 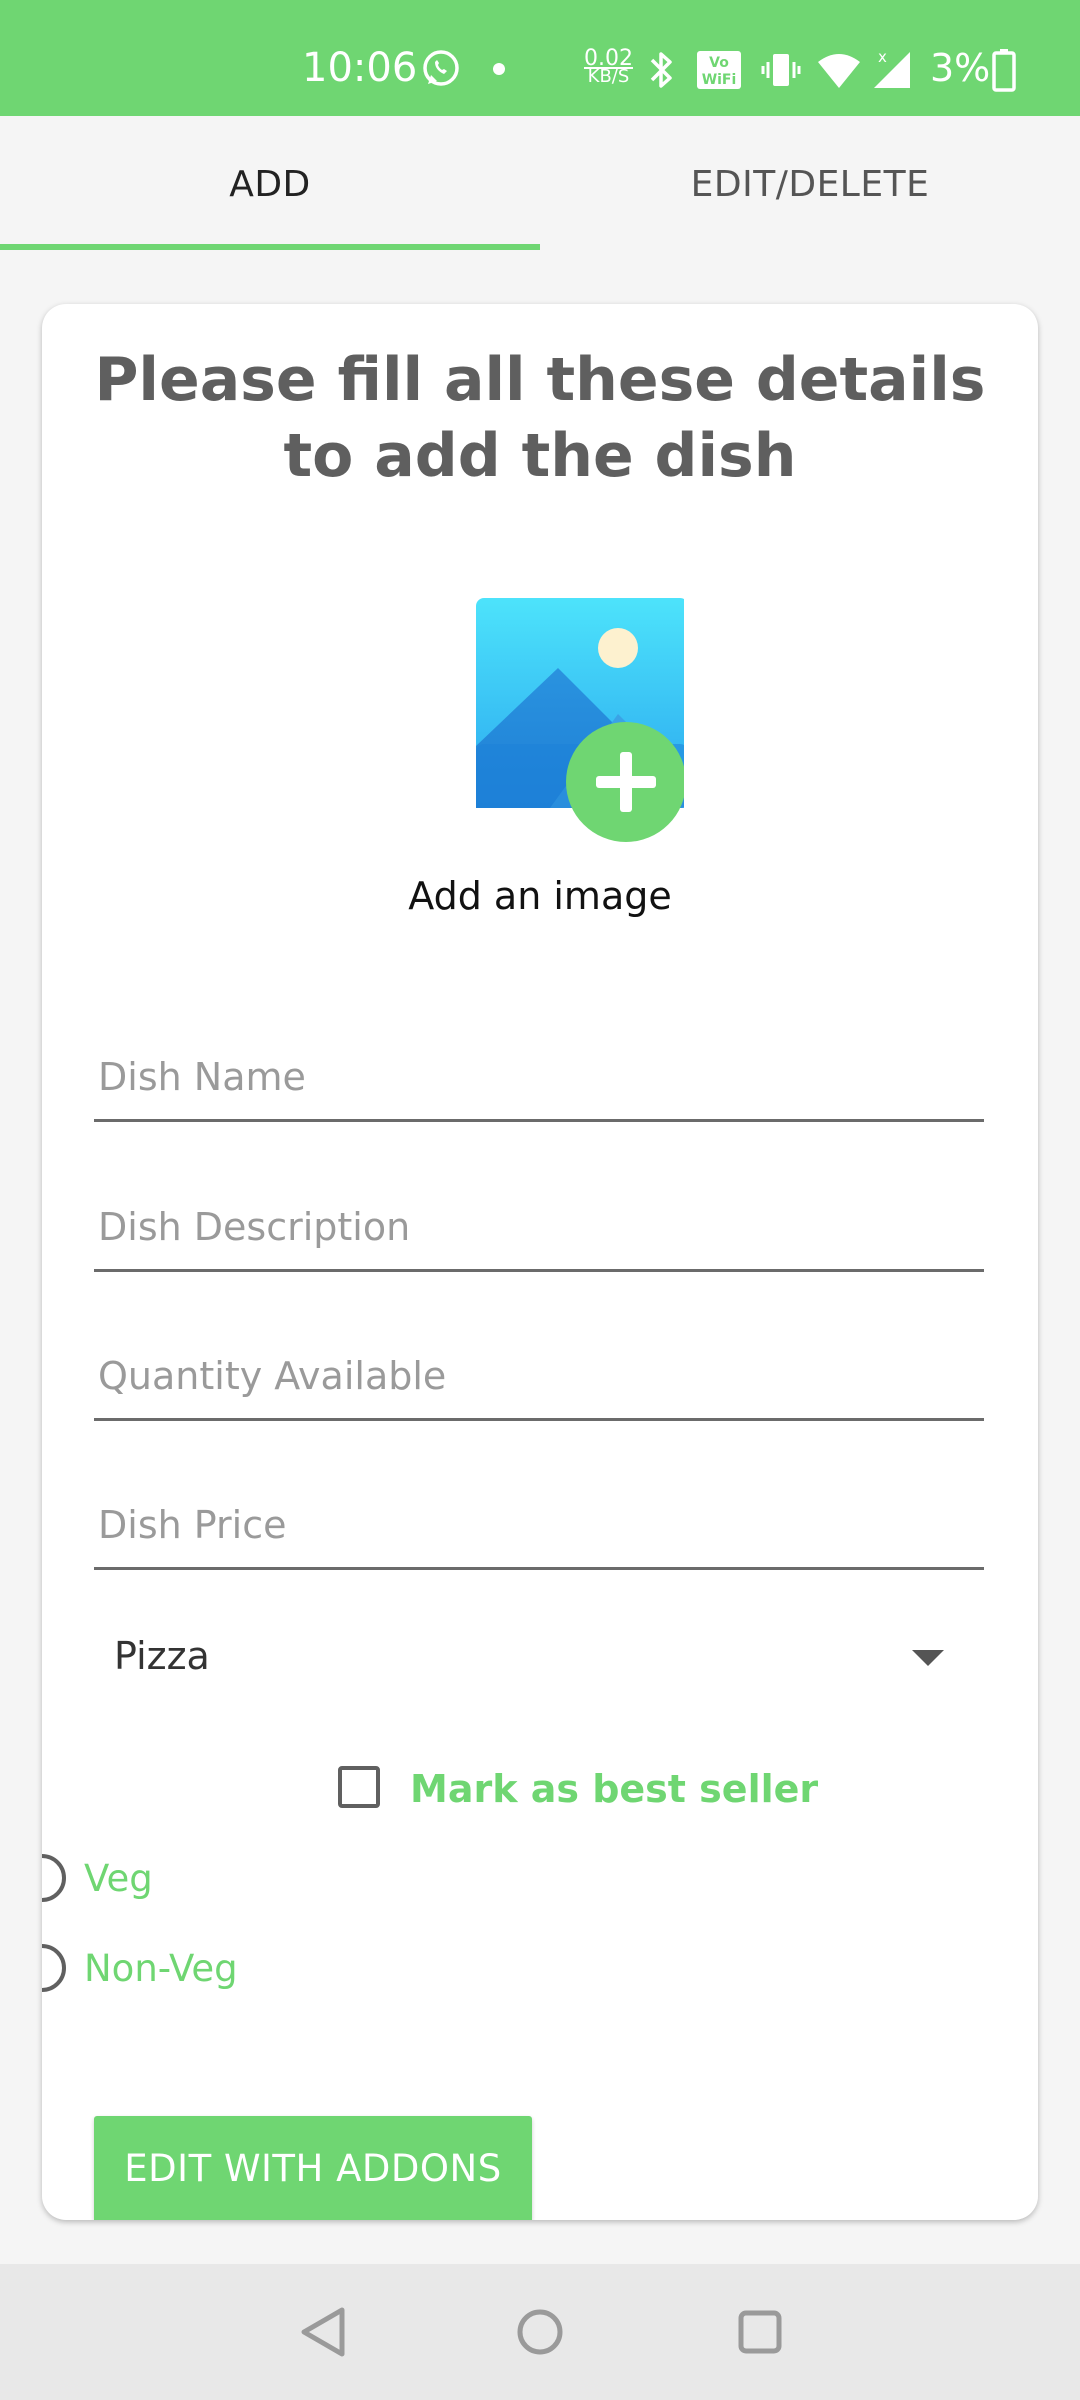 I want to click on network-speed-unit: KB/S, so click(x=608, y=76).